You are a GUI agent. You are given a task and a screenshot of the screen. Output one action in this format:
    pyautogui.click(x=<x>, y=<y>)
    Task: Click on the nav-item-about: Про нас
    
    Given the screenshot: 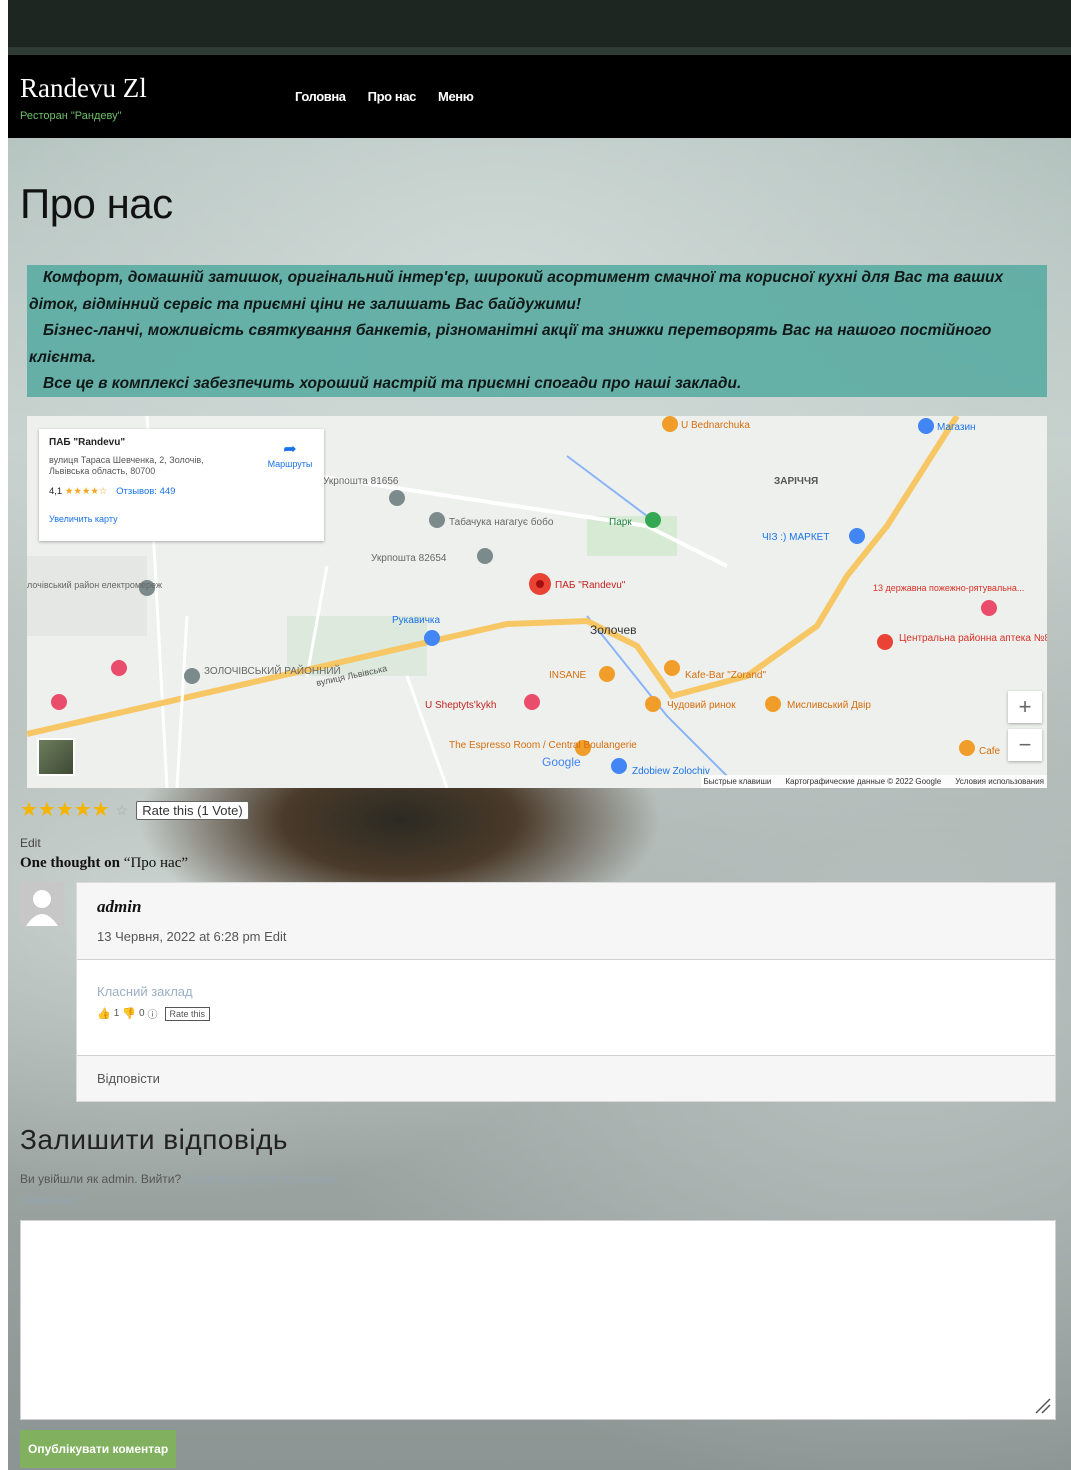 What is the action you would take?
    pyautogui.click(x=392, y=96)
    